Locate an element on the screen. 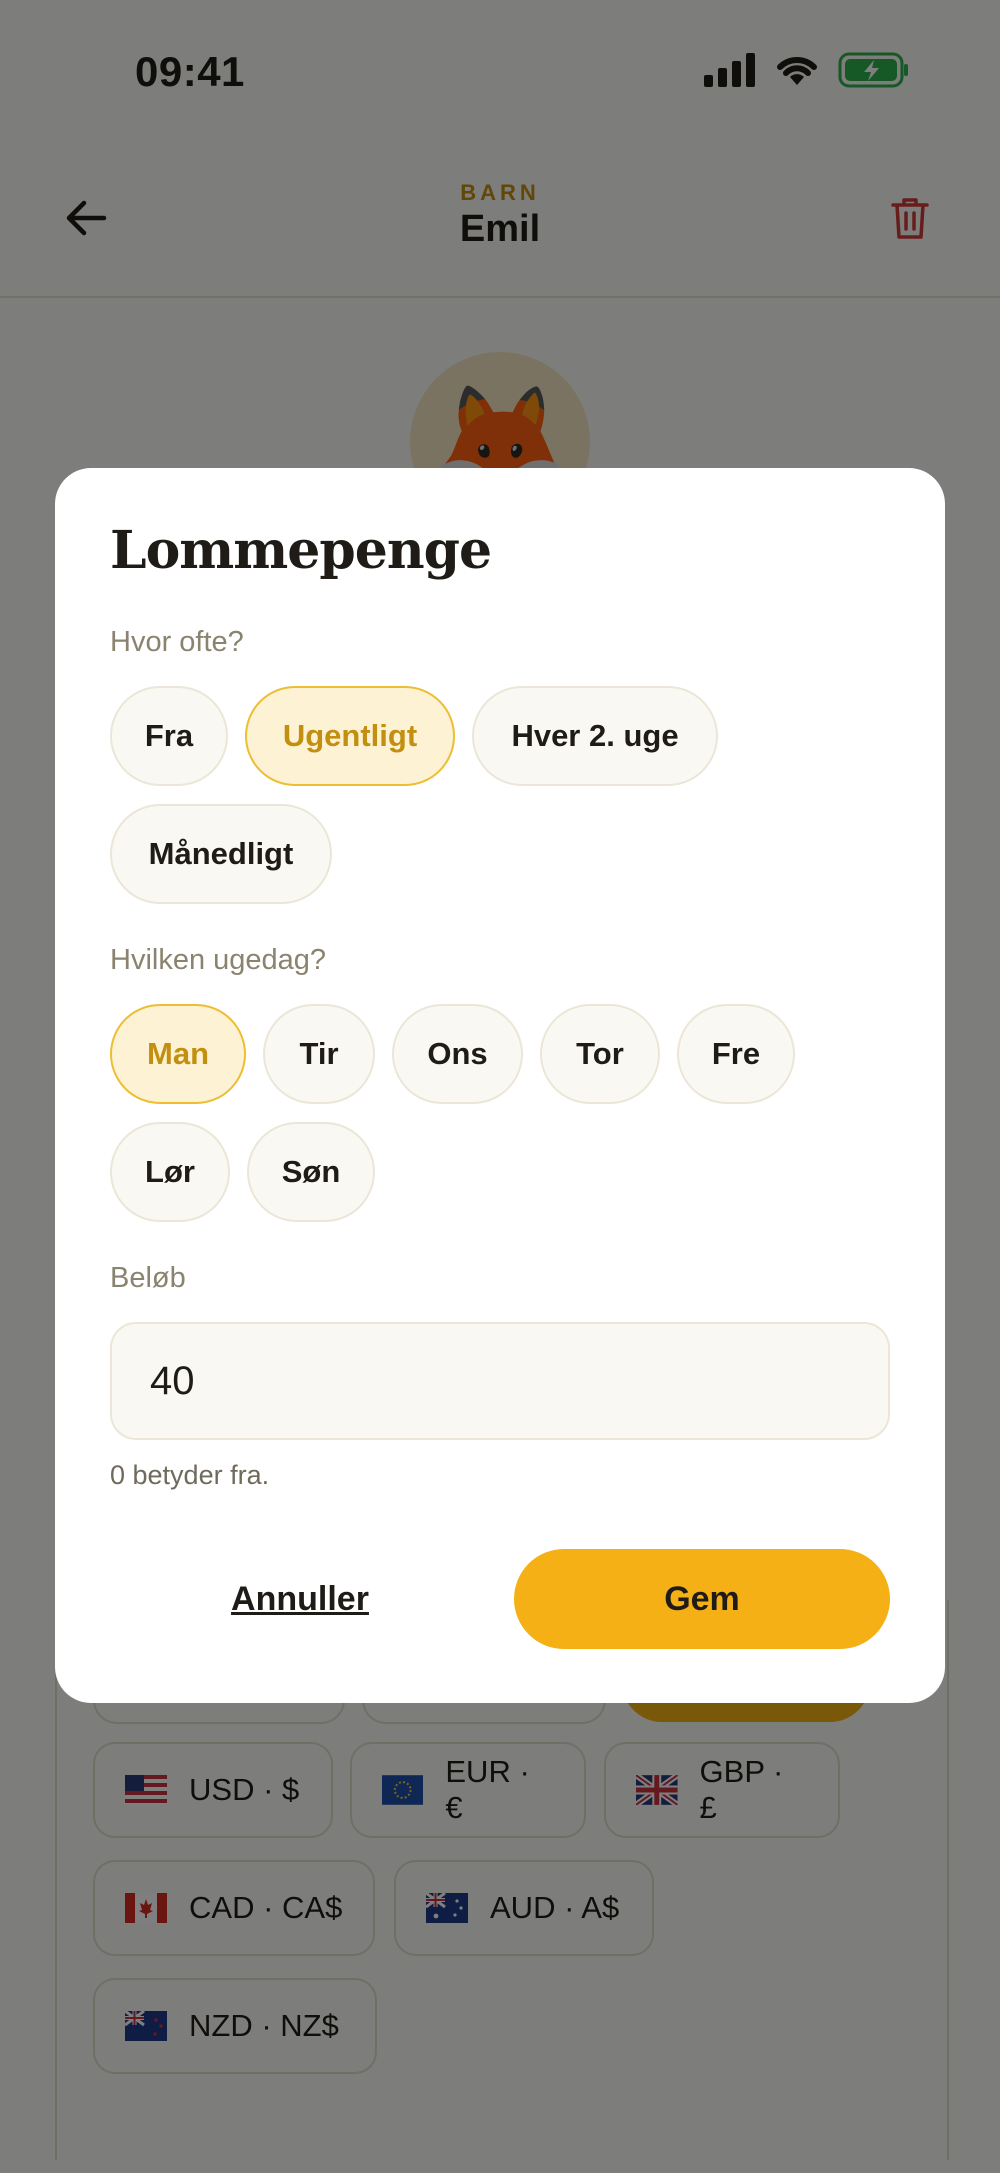 The image size is (1000, 2173). modal-title: Lommepenge is located at coordinates (301, 550).